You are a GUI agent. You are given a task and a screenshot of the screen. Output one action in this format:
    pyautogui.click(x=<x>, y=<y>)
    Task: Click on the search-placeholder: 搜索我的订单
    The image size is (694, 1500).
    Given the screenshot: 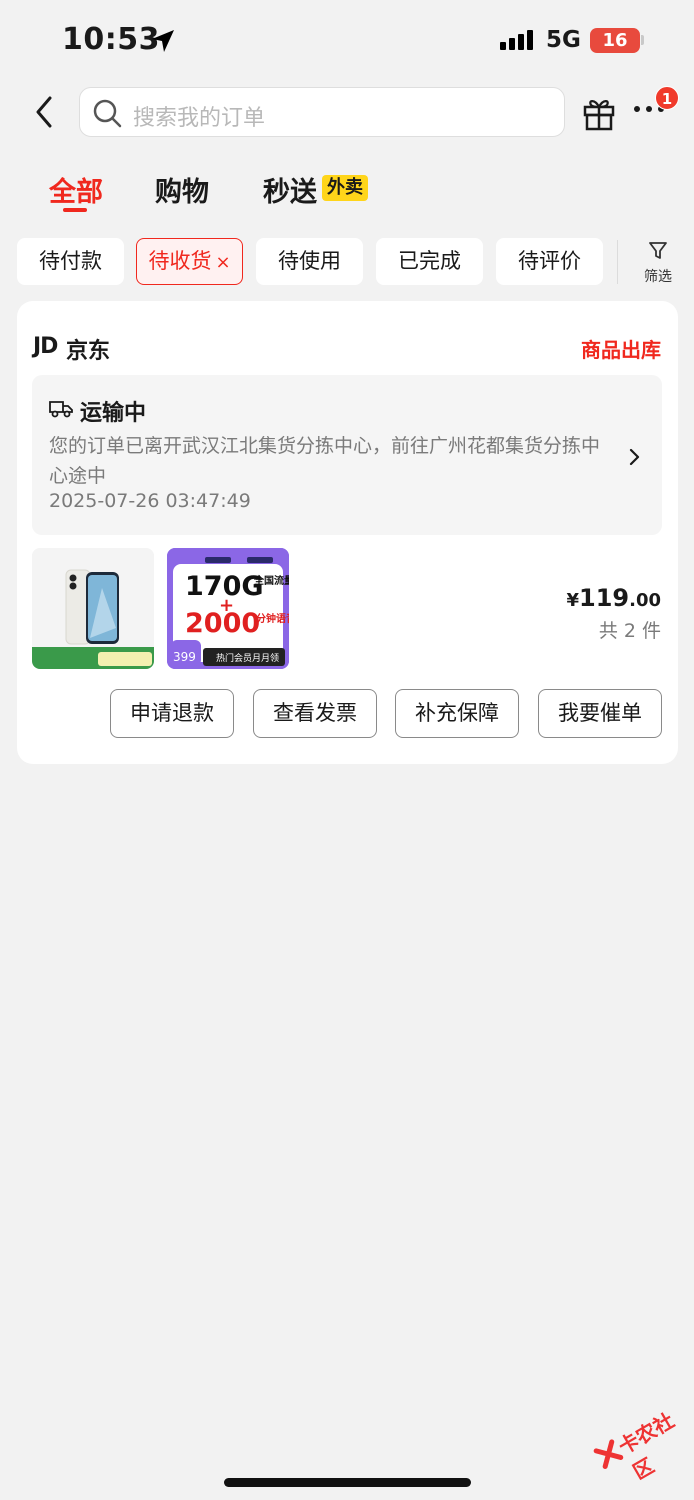 What is the action you would take?
    pyautogui.click(x=199, y=118)
    